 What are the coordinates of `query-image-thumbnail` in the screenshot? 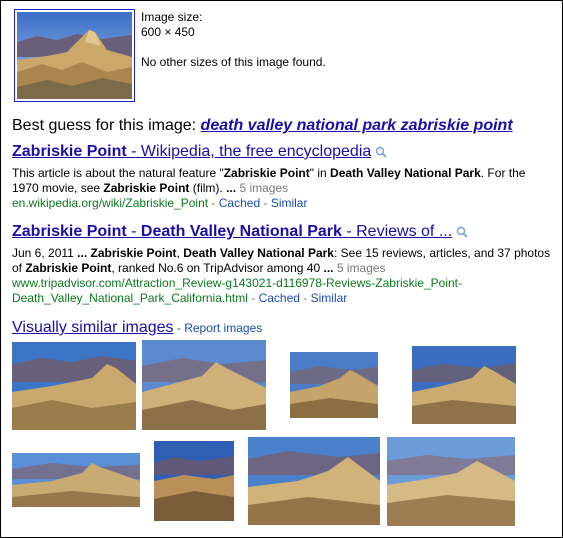 It's located at (74, 55).